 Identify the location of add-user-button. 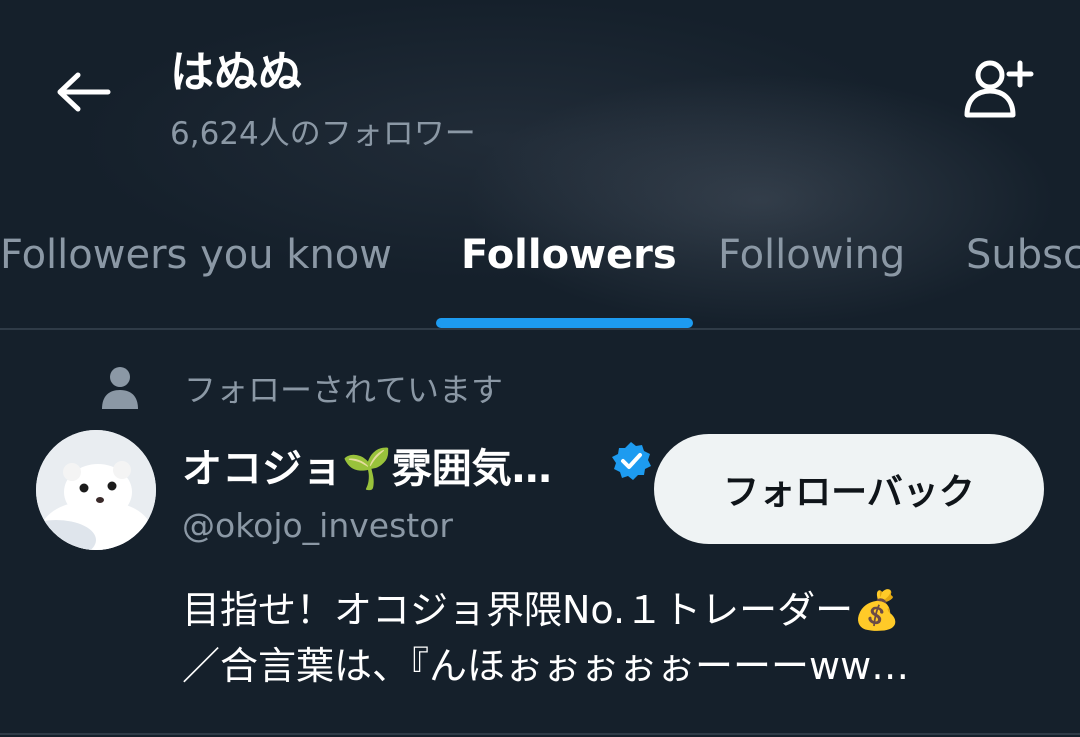
(998, 89).